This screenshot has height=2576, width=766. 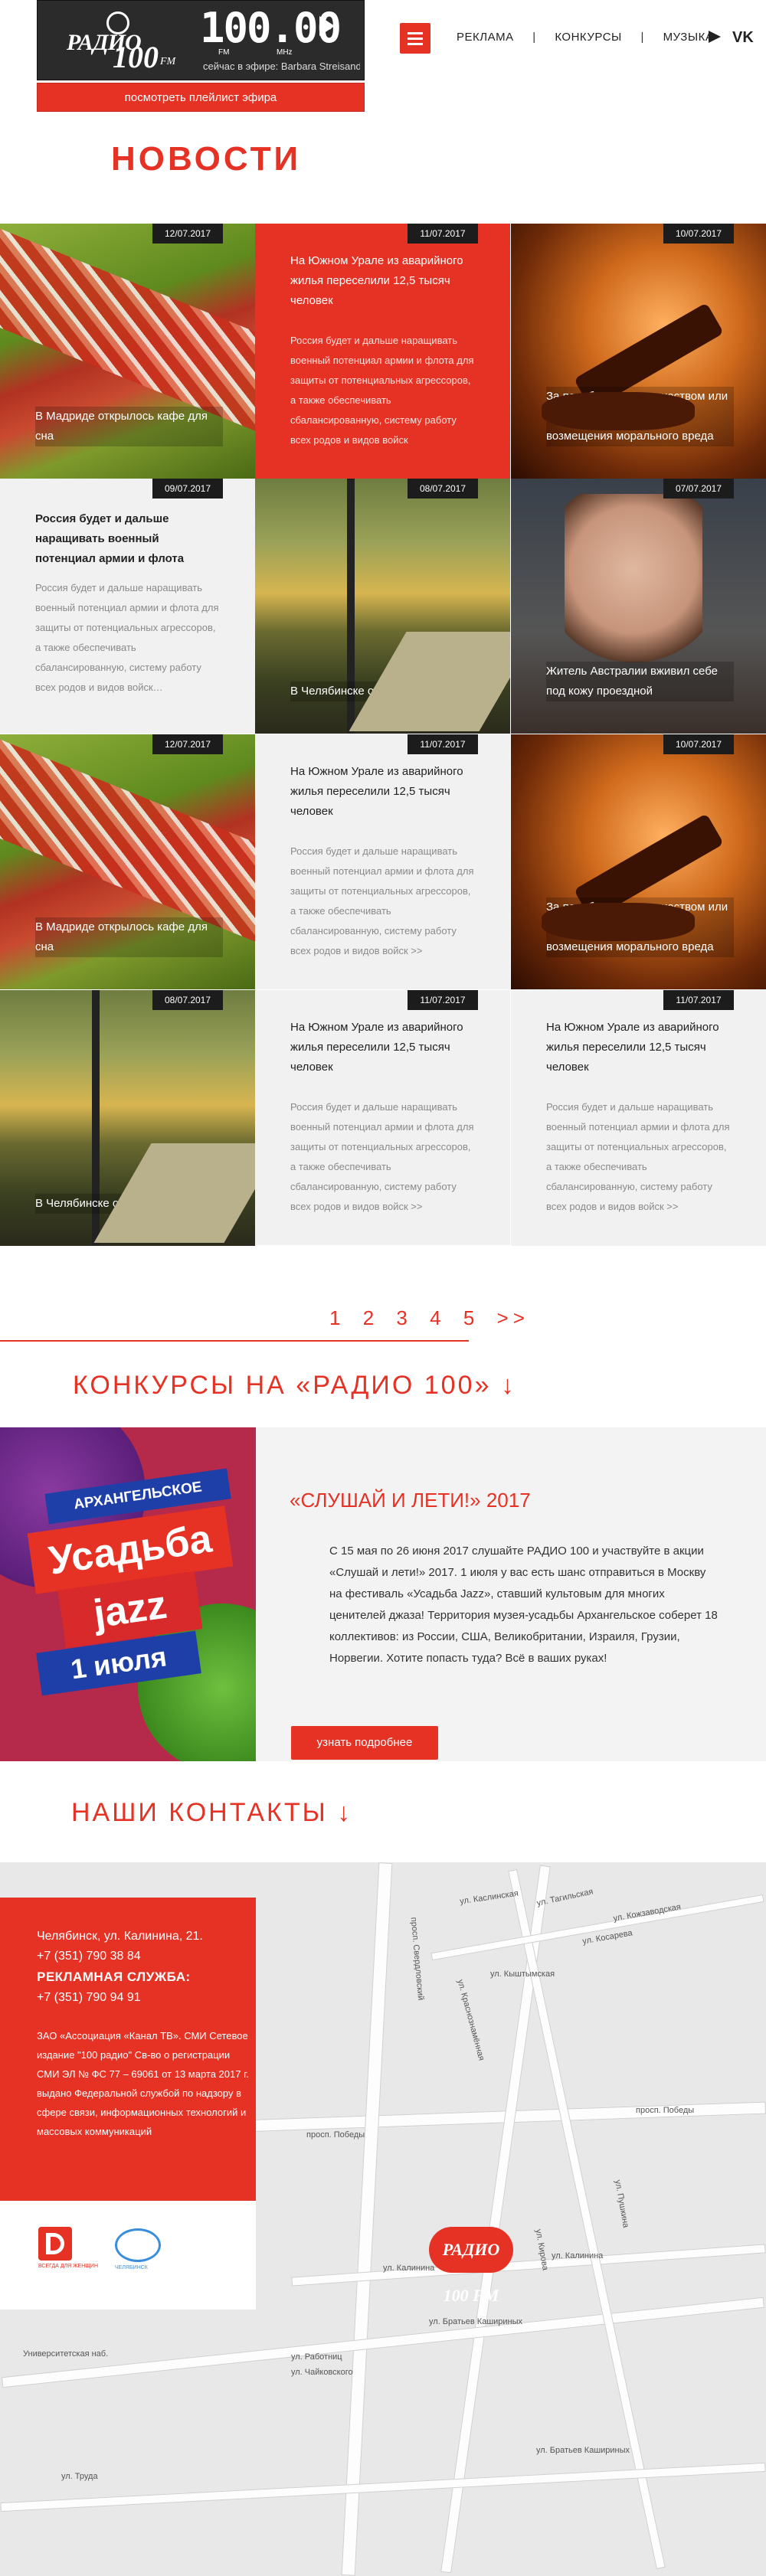 I want to click on nav-item-ads: РЕКЛАМА, so click(x=486, y=37).